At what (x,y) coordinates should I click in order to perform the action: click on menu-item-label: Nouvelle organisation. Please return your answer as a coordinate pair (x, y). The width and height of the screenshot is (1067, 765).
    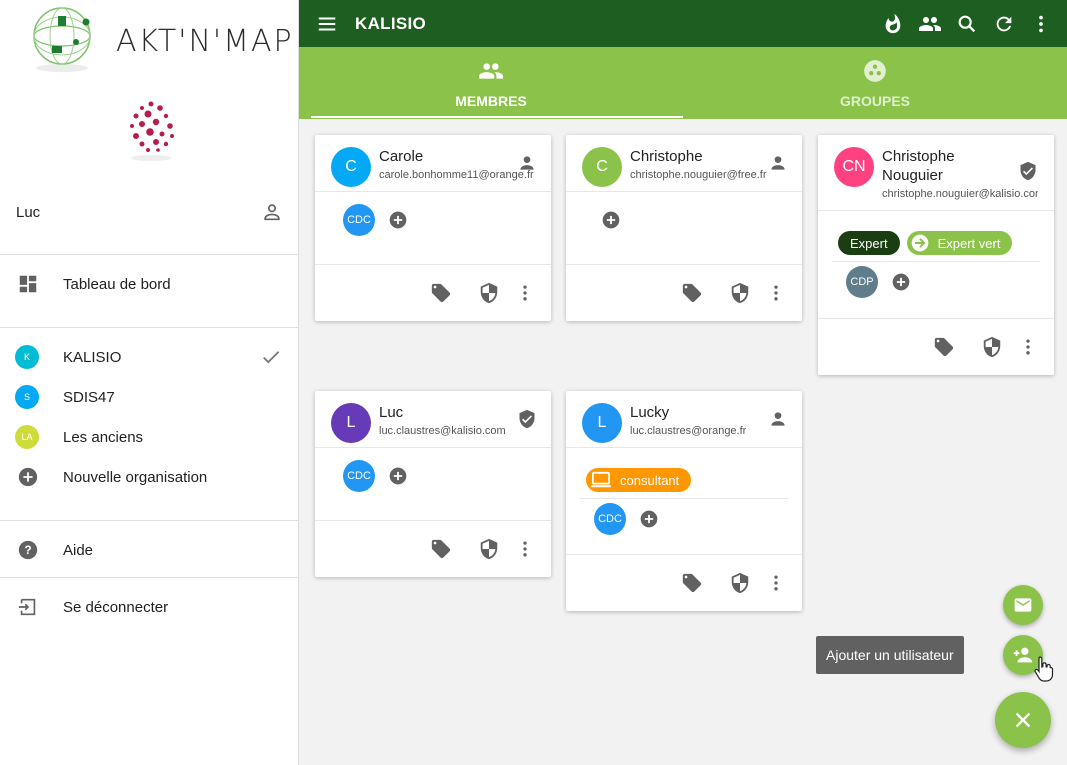
    Looking at the image, I should click on (135, 477).